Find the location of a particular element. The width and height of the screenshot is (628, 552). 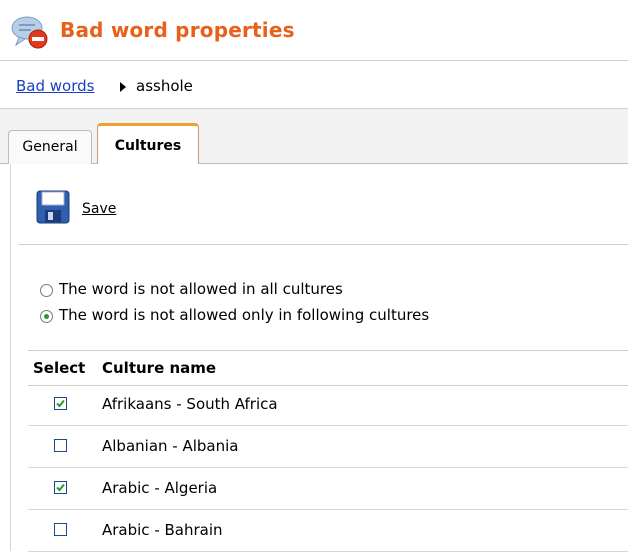

breadcrumb-arrow-icon is located at coordinates (123, 87).